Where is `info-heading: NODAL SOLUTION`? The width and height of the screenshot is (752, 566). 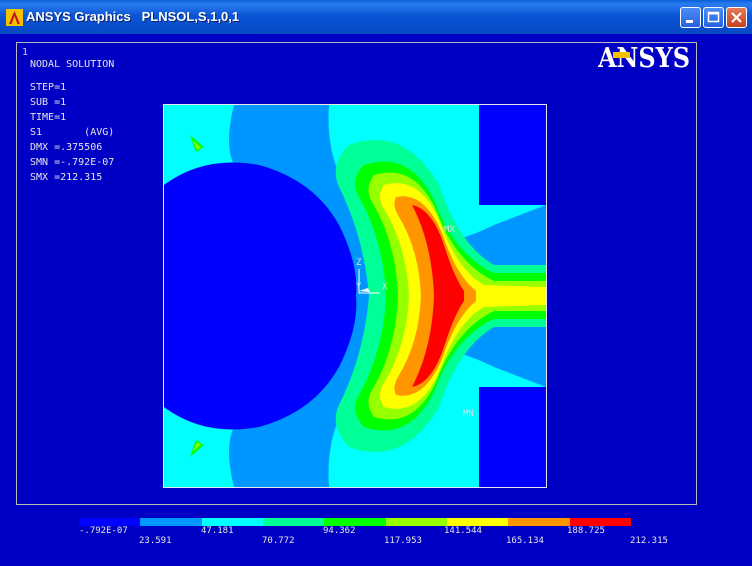 info-heading: NODAL SOLUTION is located at coordinates (72, 64).